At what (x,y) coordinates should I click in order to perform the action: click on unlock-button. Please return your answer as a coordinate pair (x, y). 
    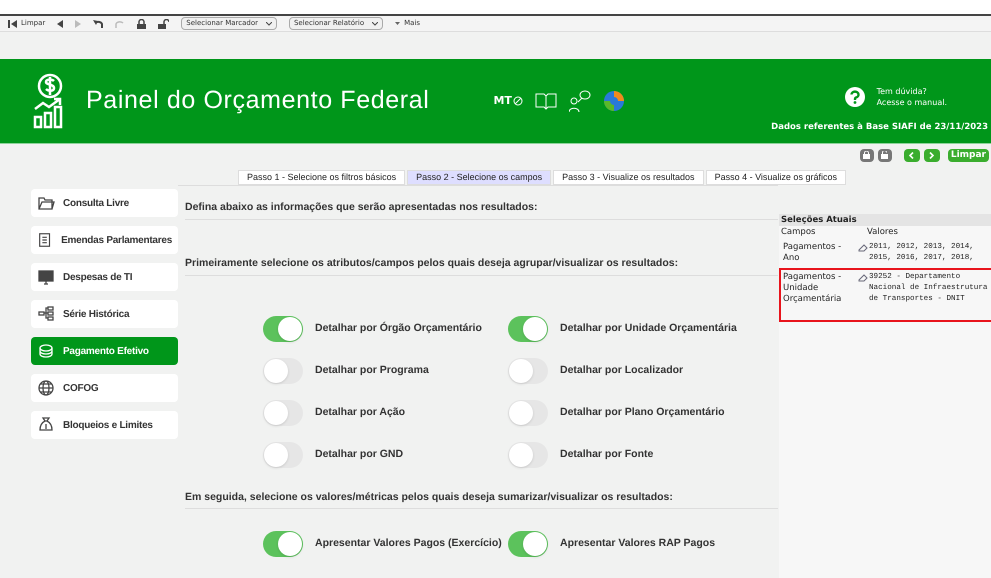
    Looking at the image, I should click on (885, 155).